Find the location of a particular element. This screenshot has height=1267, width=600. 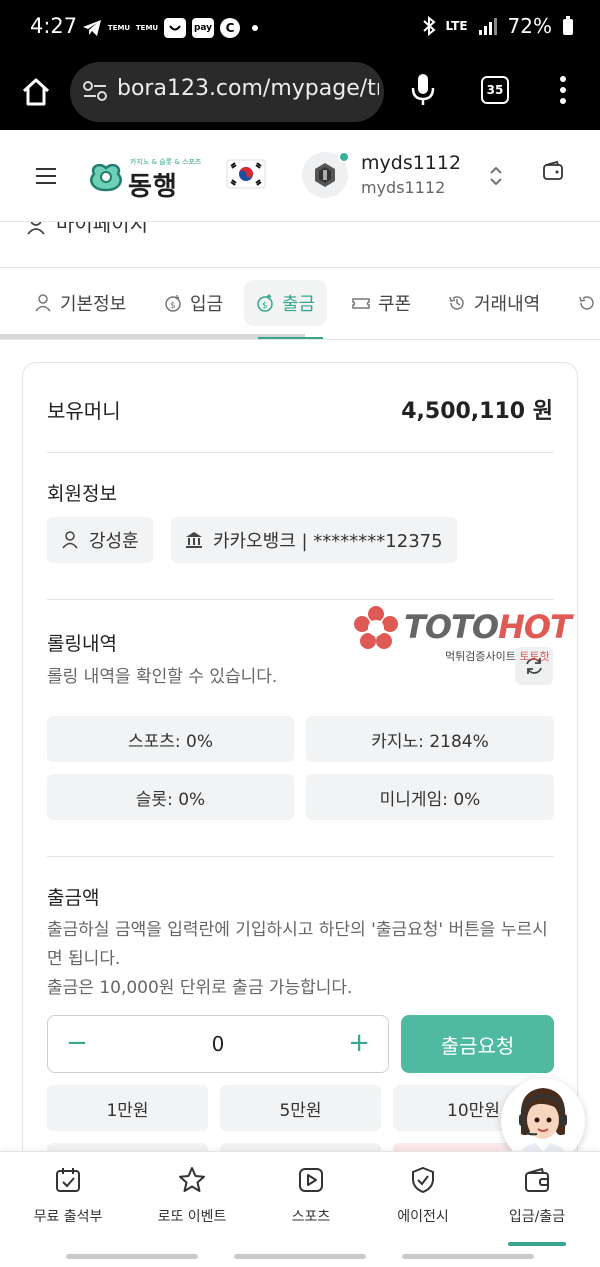

network-label: LTE is located at coordinates (456, 26).